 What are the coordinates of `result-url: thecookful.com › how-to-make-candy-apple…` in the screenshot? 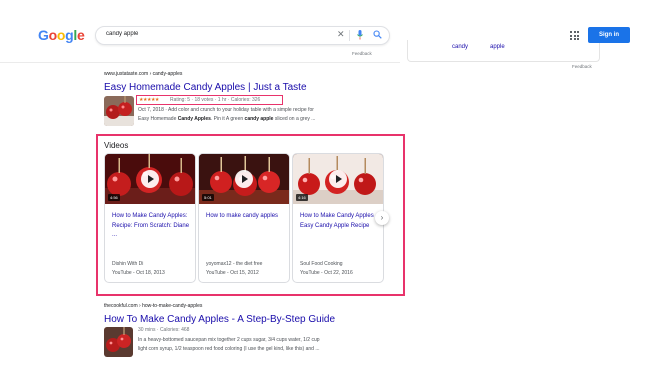 It's located at (153, 306).